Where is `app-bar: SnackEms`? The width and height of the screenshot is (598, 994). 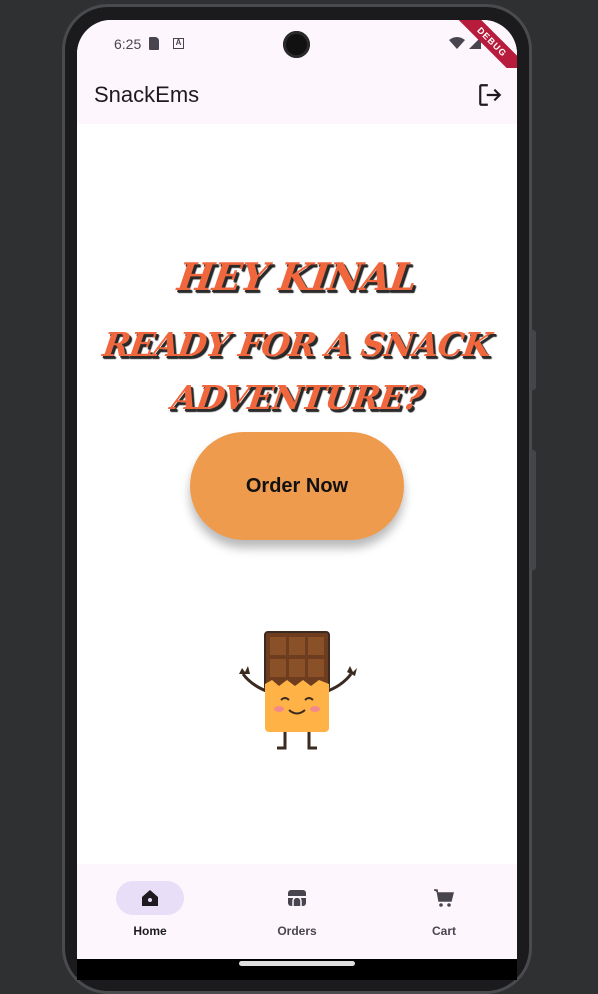 app-bar: SnackEms is located at coordinates (297, 96).